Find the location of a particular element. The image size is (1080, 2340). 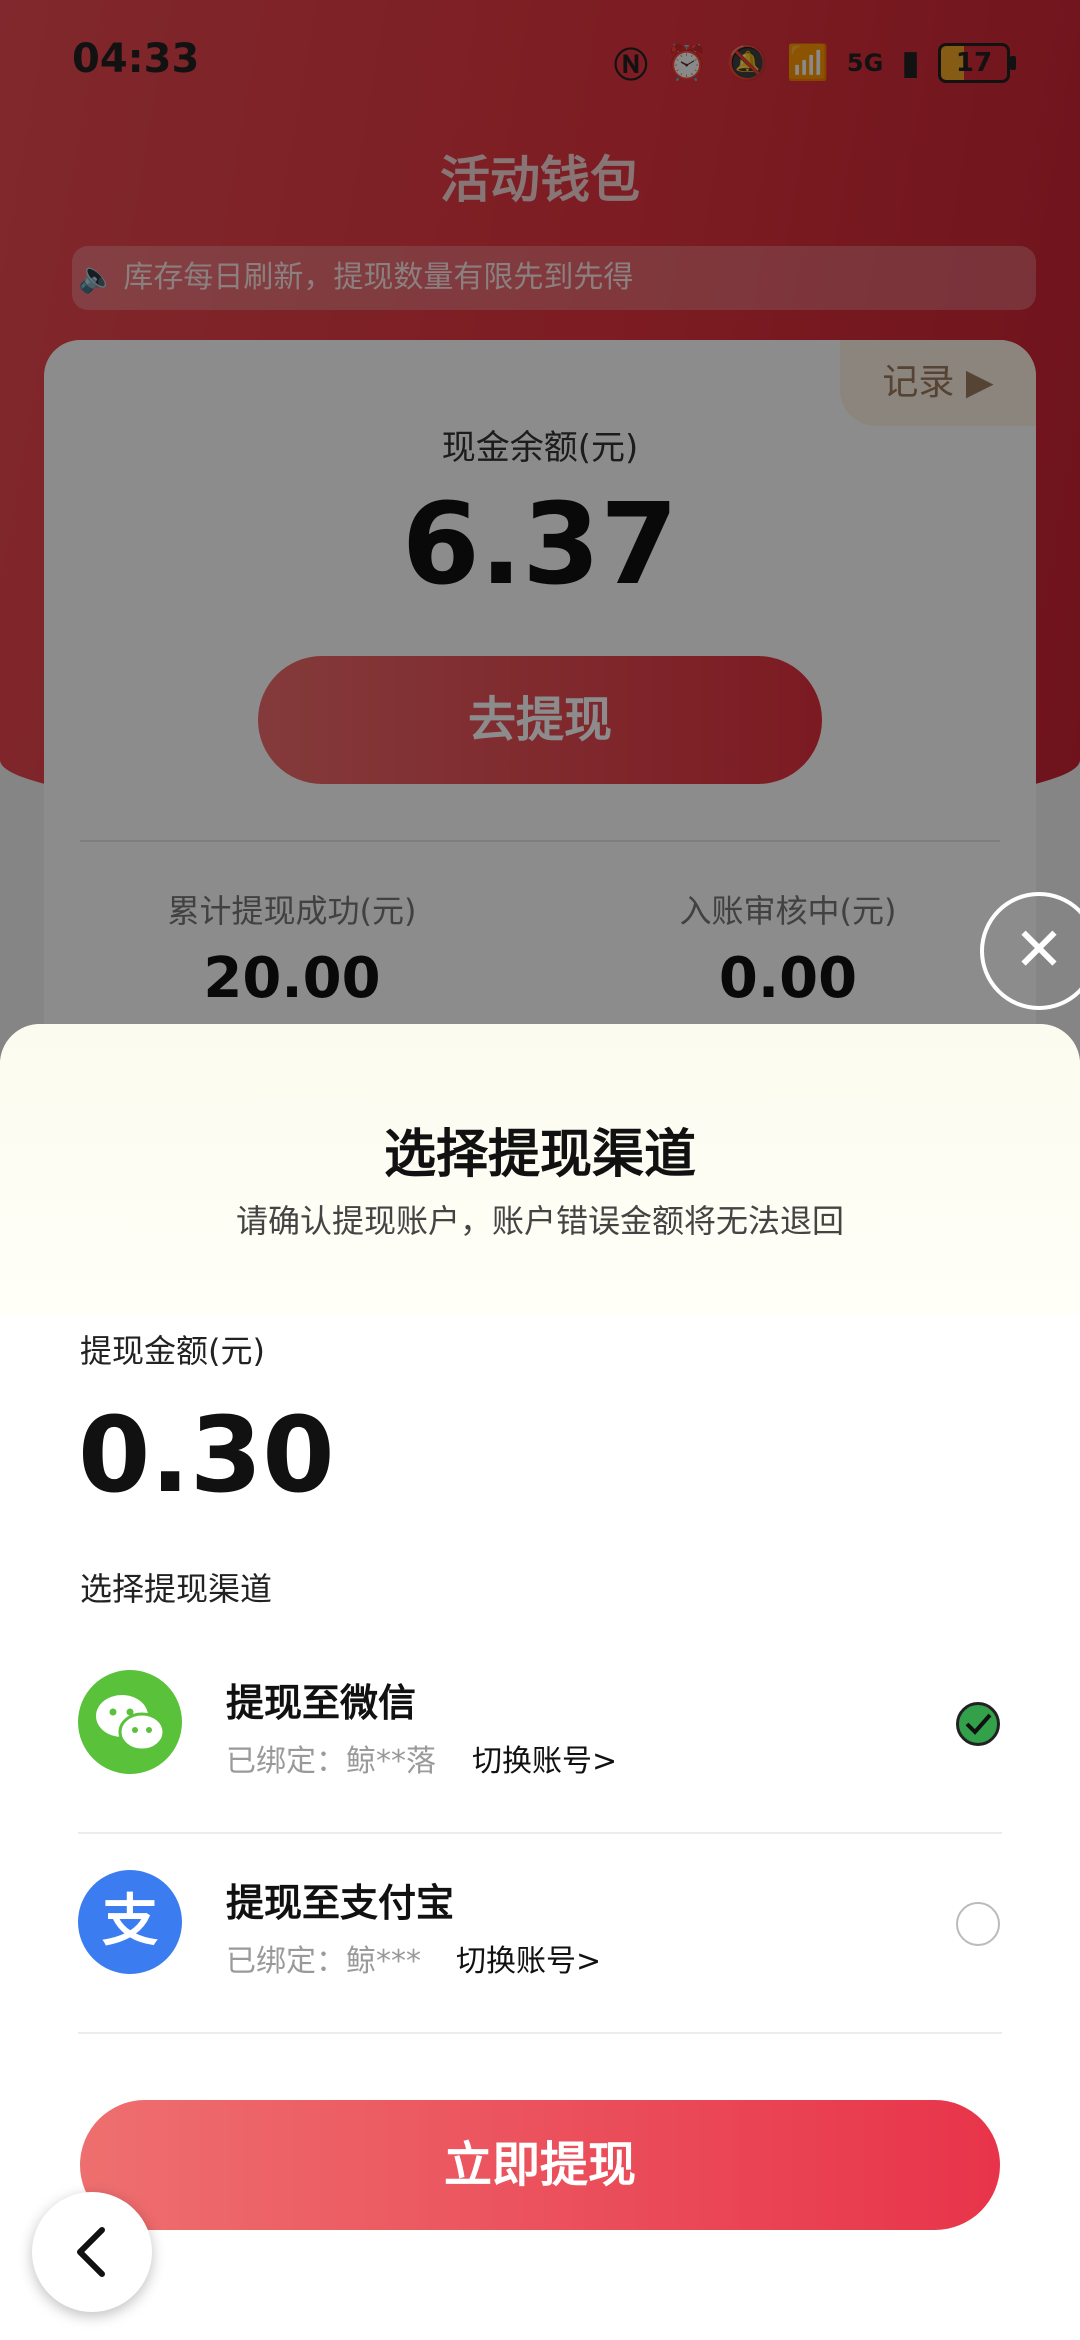

amount-label: 提现金额(元) is located at coordinates (172, 1351).